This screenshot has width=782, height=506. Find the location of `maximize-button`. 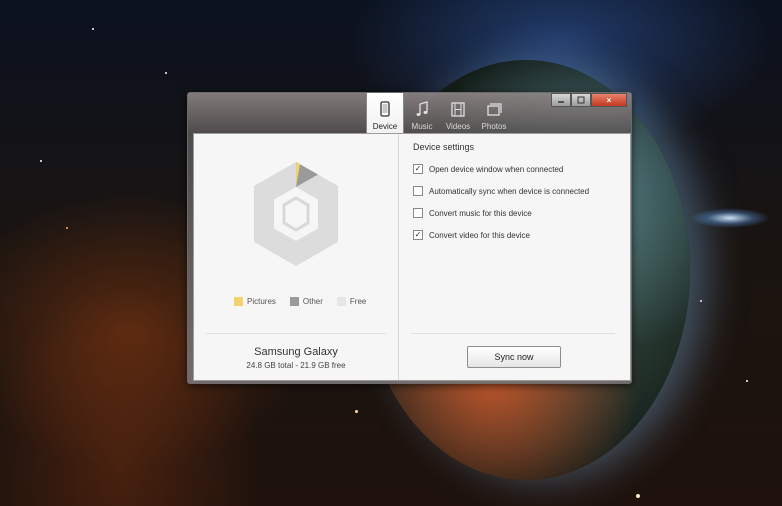

maximize-button is located at coordinates (581, 100).